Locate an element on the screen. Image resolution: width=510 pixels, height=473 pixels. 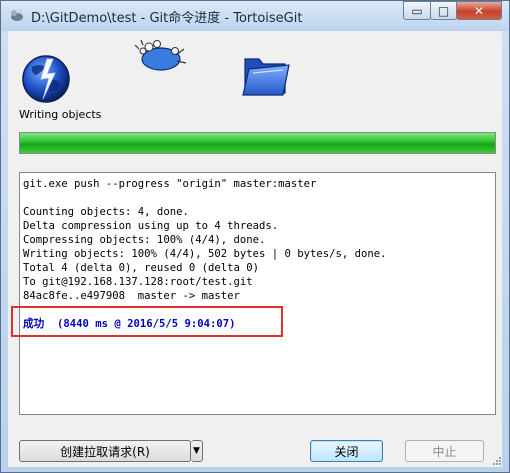
globe-icon is located at coordinates (46, 79).